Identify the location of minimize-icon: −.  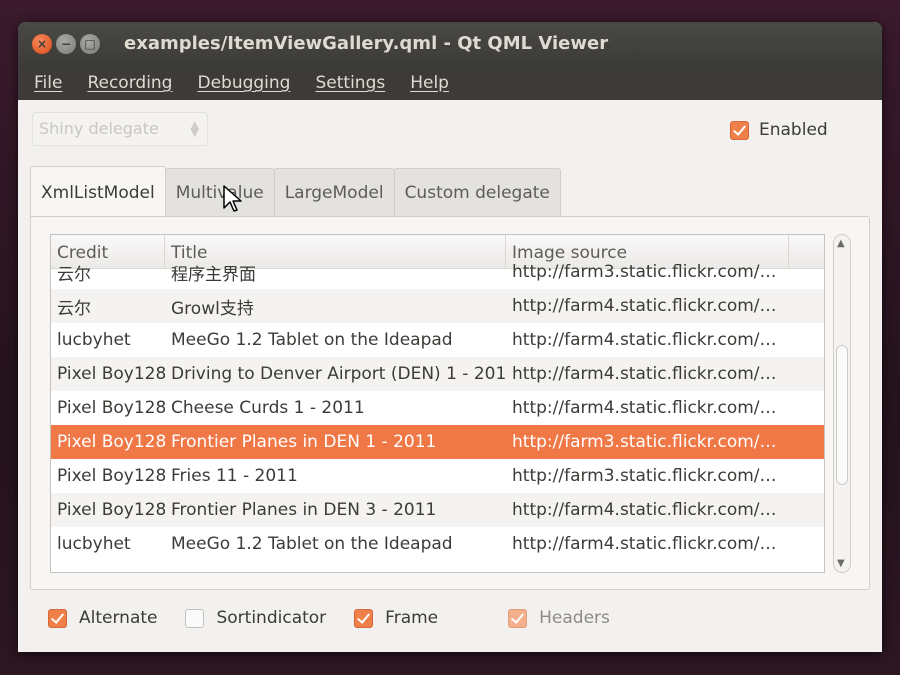
(66, 44).